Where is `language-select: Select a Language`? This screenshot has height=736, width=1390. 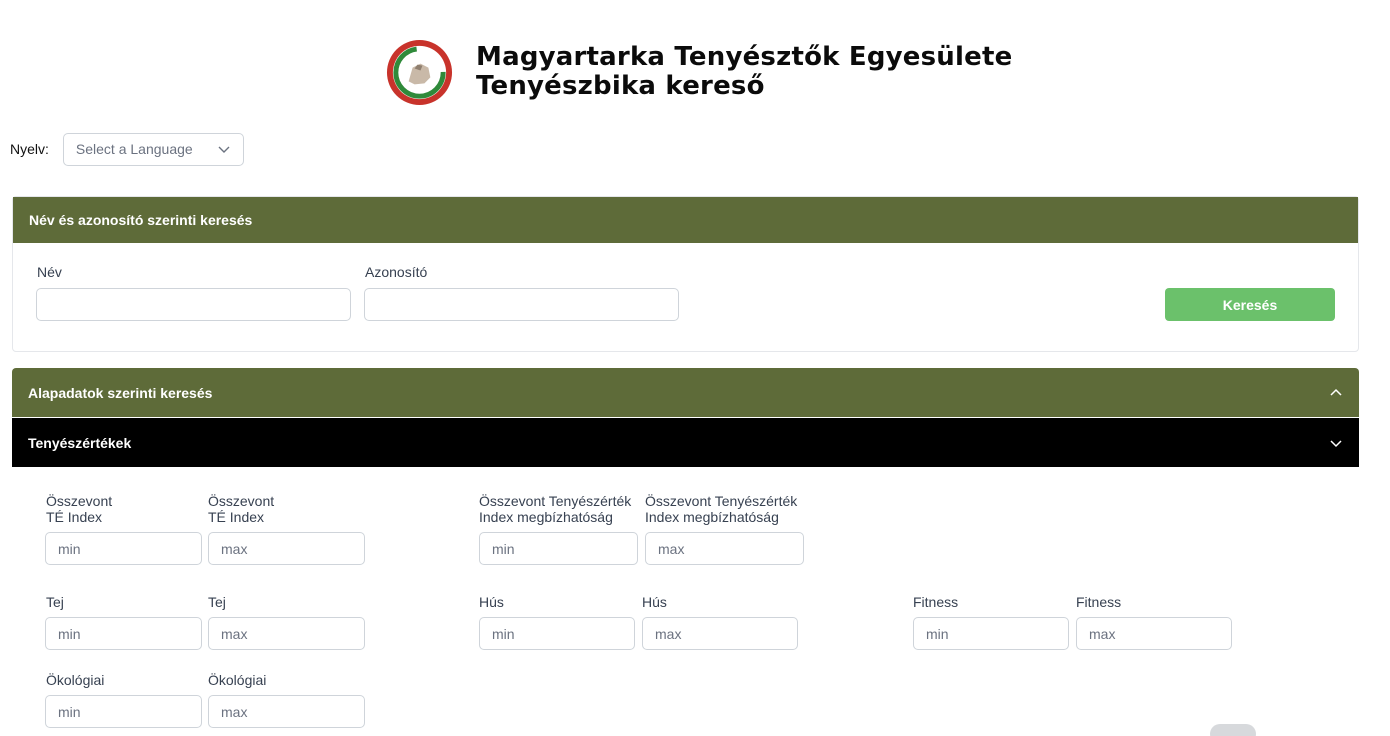
language-select: Select a Language is located at coordinates (153, 149).